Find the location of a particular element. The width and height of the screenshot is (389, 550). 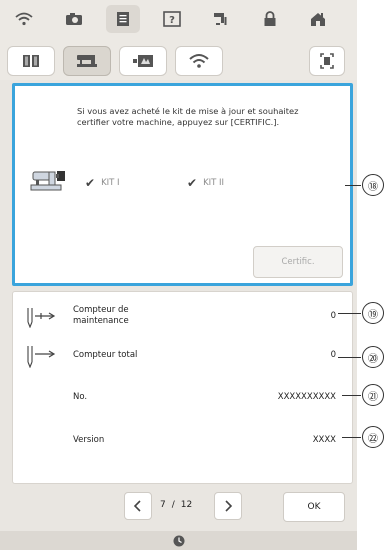

upgrade-machine-icon is located at coordinates (48, 183).